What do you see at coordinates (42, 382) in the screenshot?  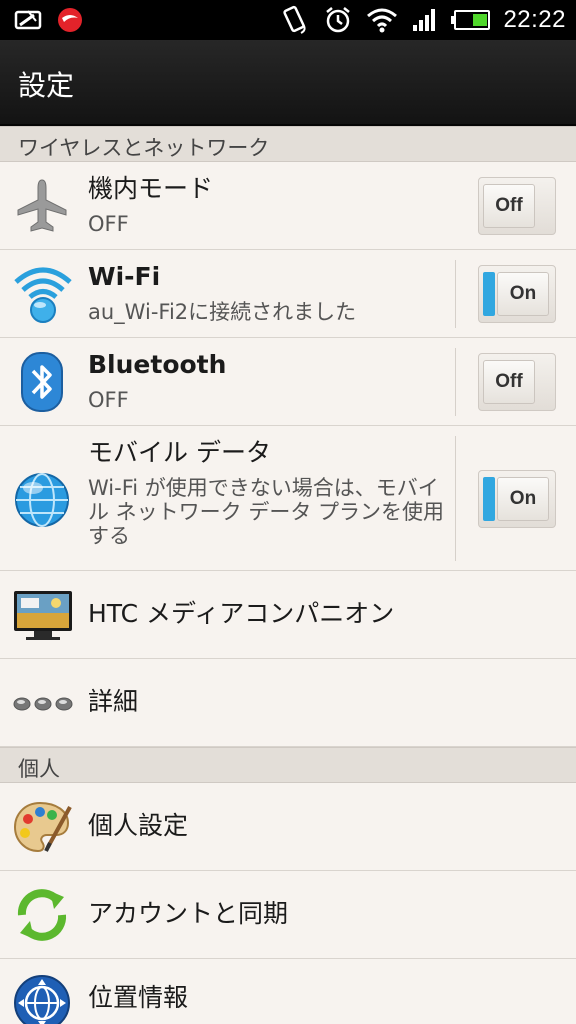 I see `bluetooth-icon` at bounding box center [42, 382].